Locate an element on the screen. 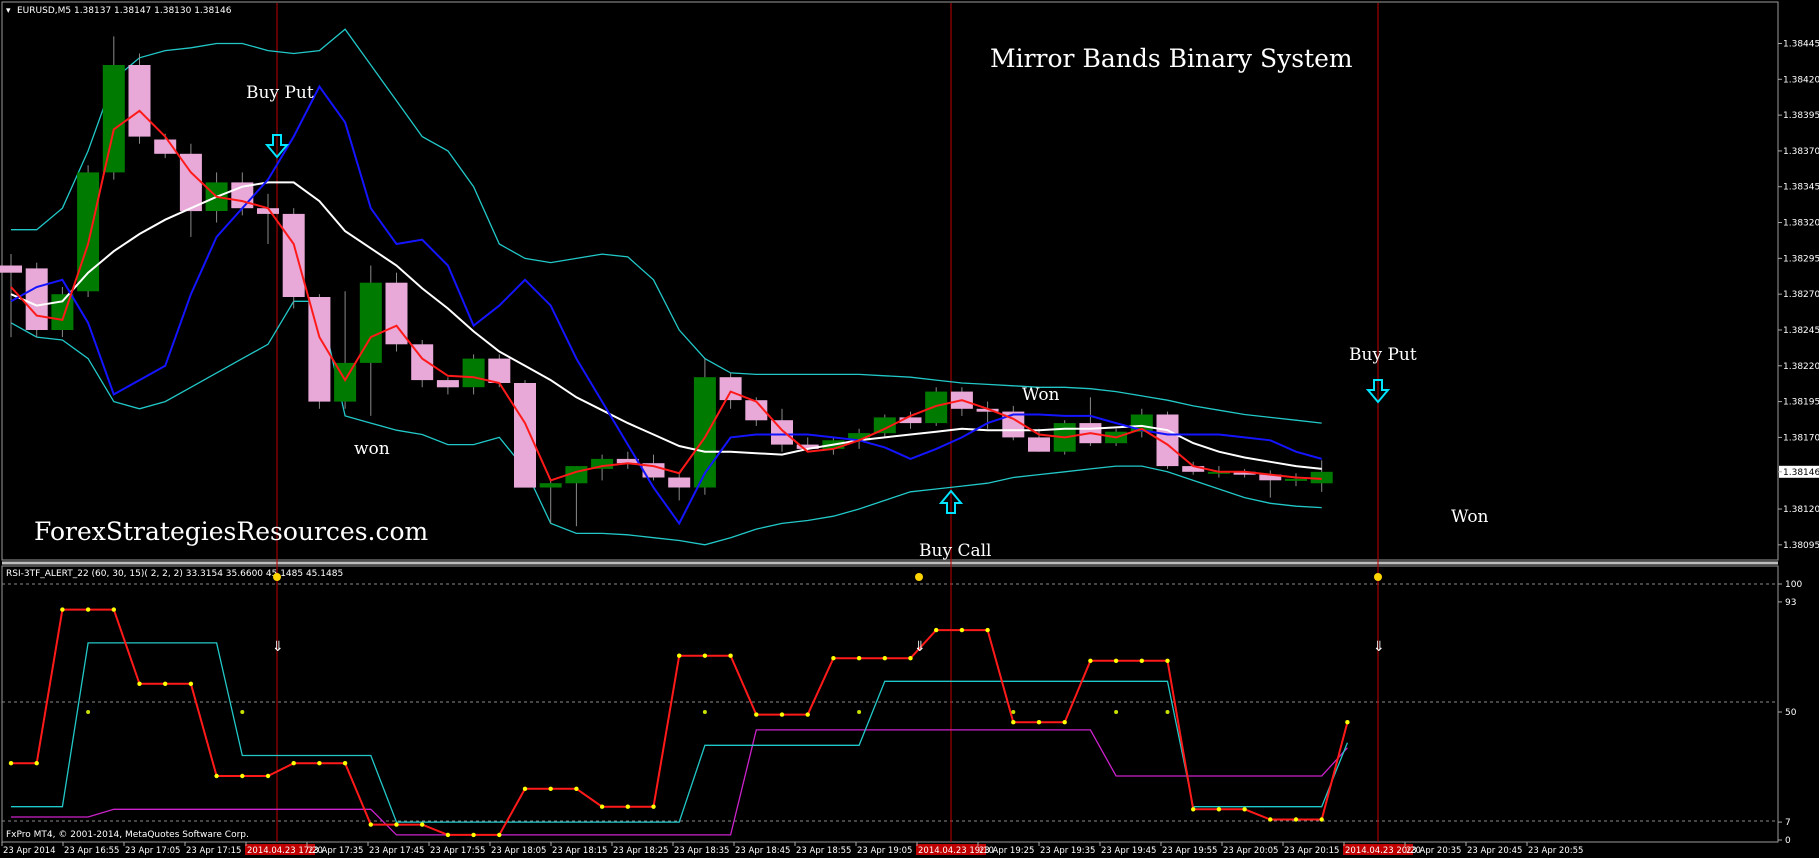 The height and width of the screenshot is (858, 1819). time-tick-label: 23 Apr 19:05 is located at coordinates (884, 851).